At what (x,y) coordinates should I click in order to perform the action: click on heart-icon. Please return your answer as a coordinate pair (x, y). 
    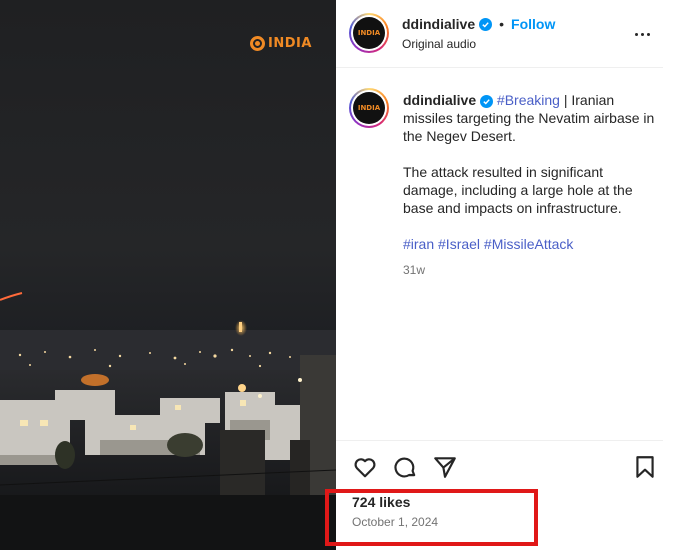
    Looking at the image, I should click on (365, 467).